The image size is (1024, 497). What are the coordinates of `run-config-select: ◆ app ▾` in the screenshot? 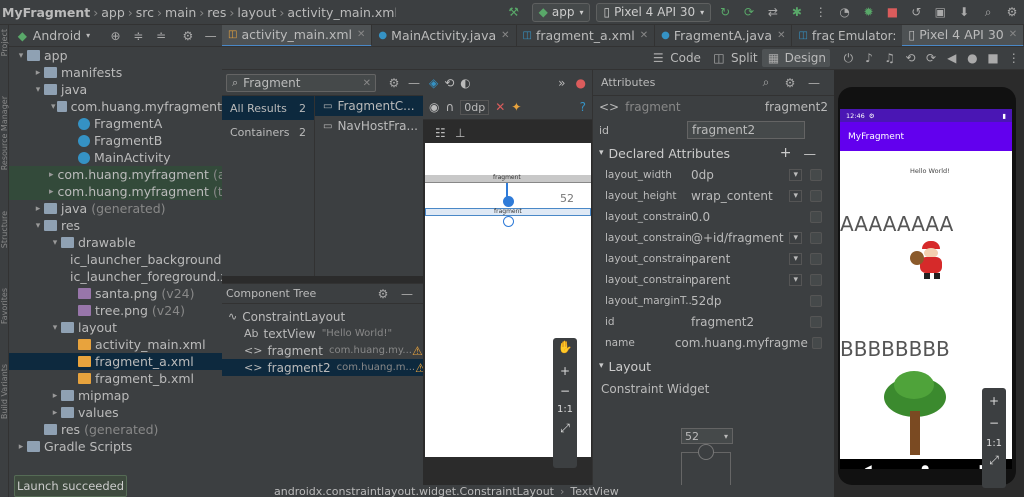 It's located at (561, 12).